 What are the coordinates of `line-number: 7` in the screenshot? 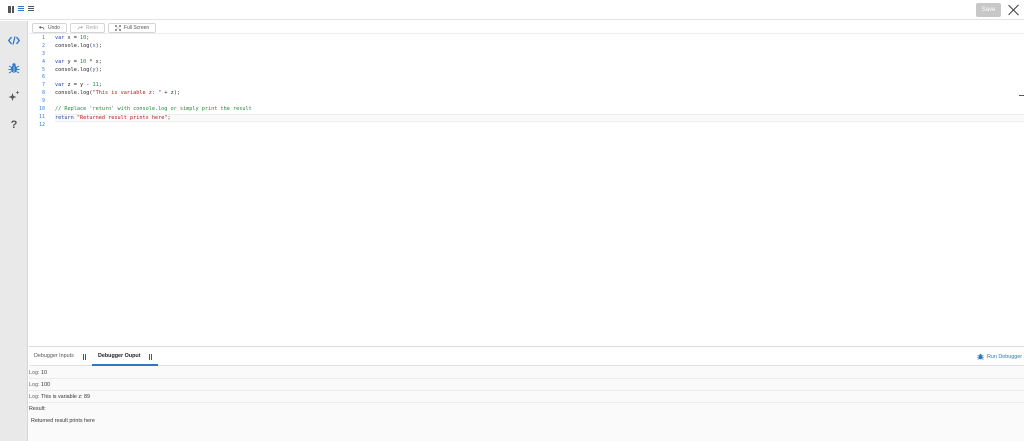 It's located at (43, 85).